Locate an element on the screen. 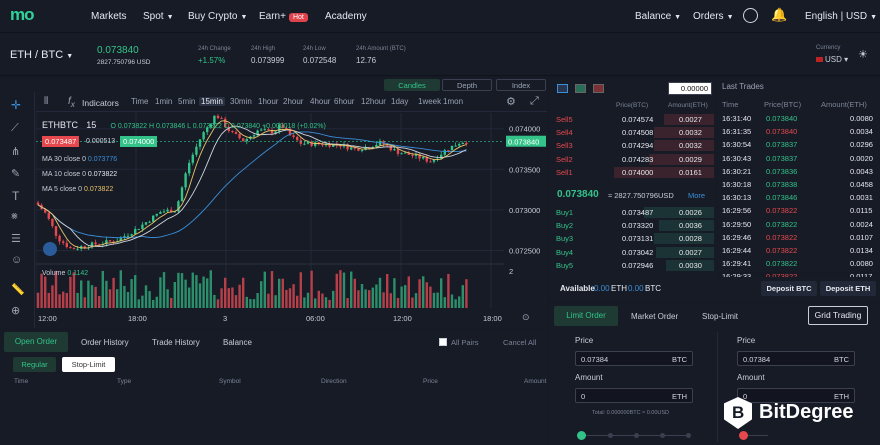 Image resolution: width=880 pixels, height=445 pixels. stop-limit-button: Stop-Limit is located at coordinates (88, 364).